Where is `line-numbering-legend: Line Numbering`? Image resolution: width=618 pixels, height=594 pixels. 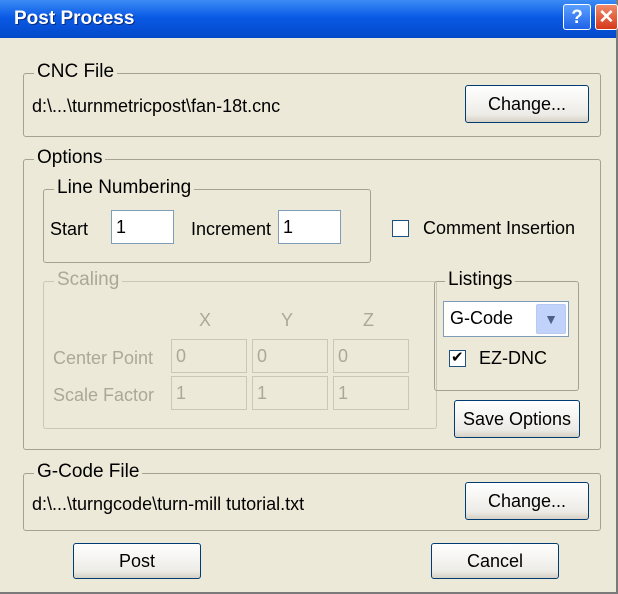
line-numbering-legend: Line Numbering is located at coordinates (124, 188).